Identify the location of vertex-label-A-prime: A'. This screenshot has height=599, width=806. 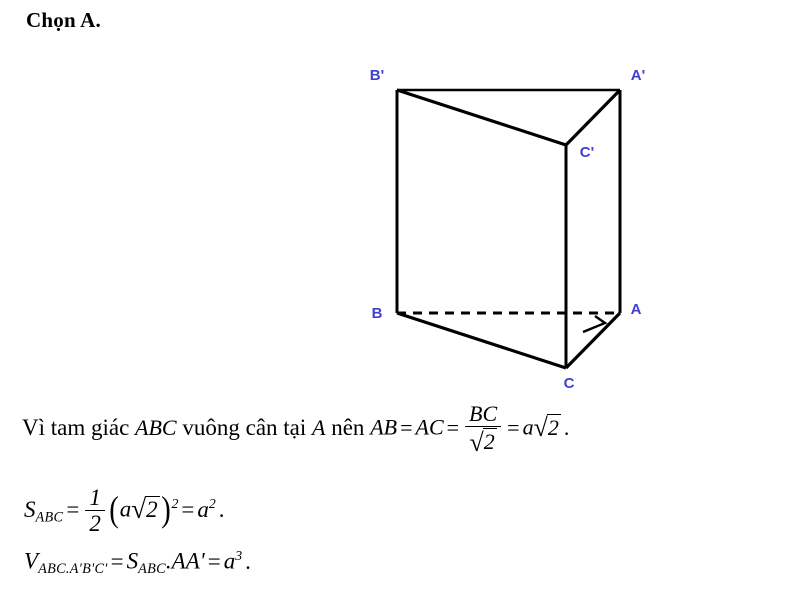
(638, 75).